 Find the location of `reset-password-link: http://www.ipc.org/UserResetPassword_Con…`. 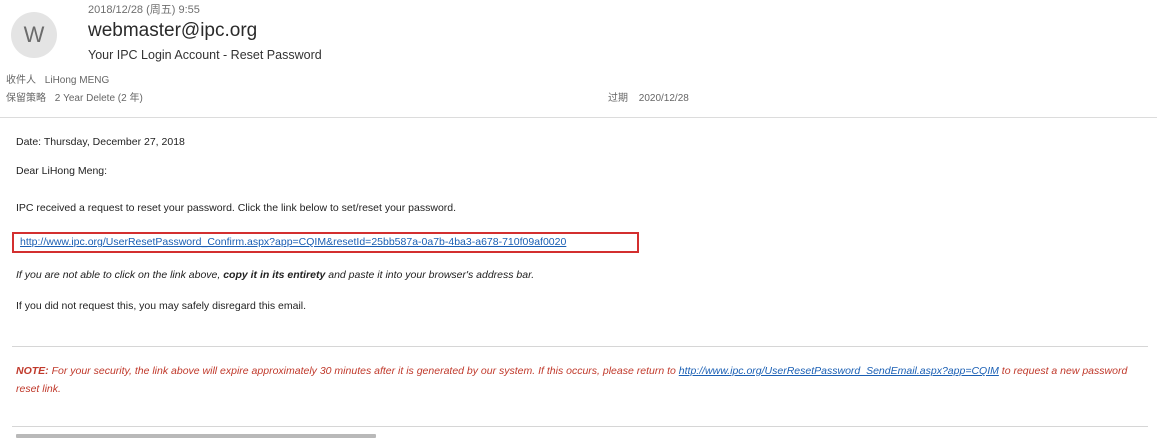

reset-password-link: http://www.ipc.org/UserResetPassword_Con… is located at coordinates (293, 242).